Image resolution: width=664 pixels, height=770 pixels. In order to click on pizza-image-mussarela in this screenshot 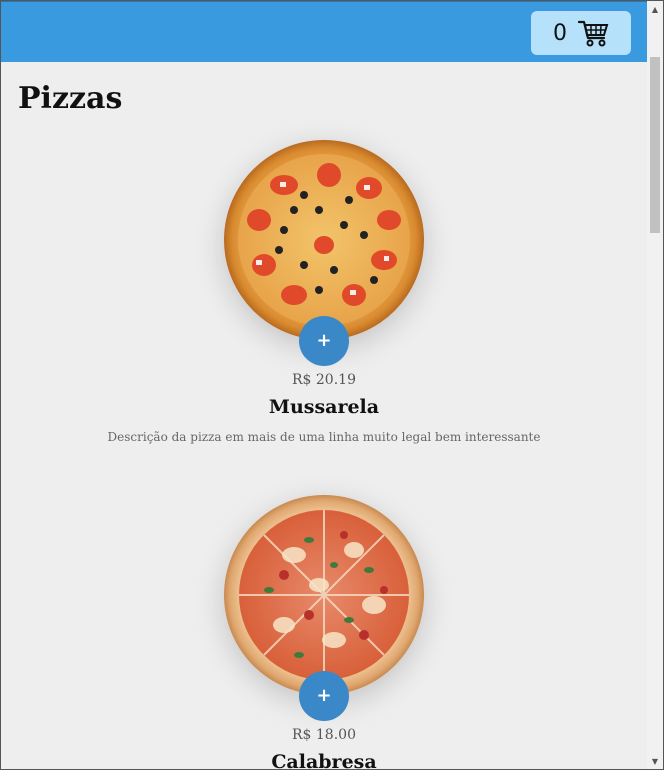, I will do `click(324, 240)`.